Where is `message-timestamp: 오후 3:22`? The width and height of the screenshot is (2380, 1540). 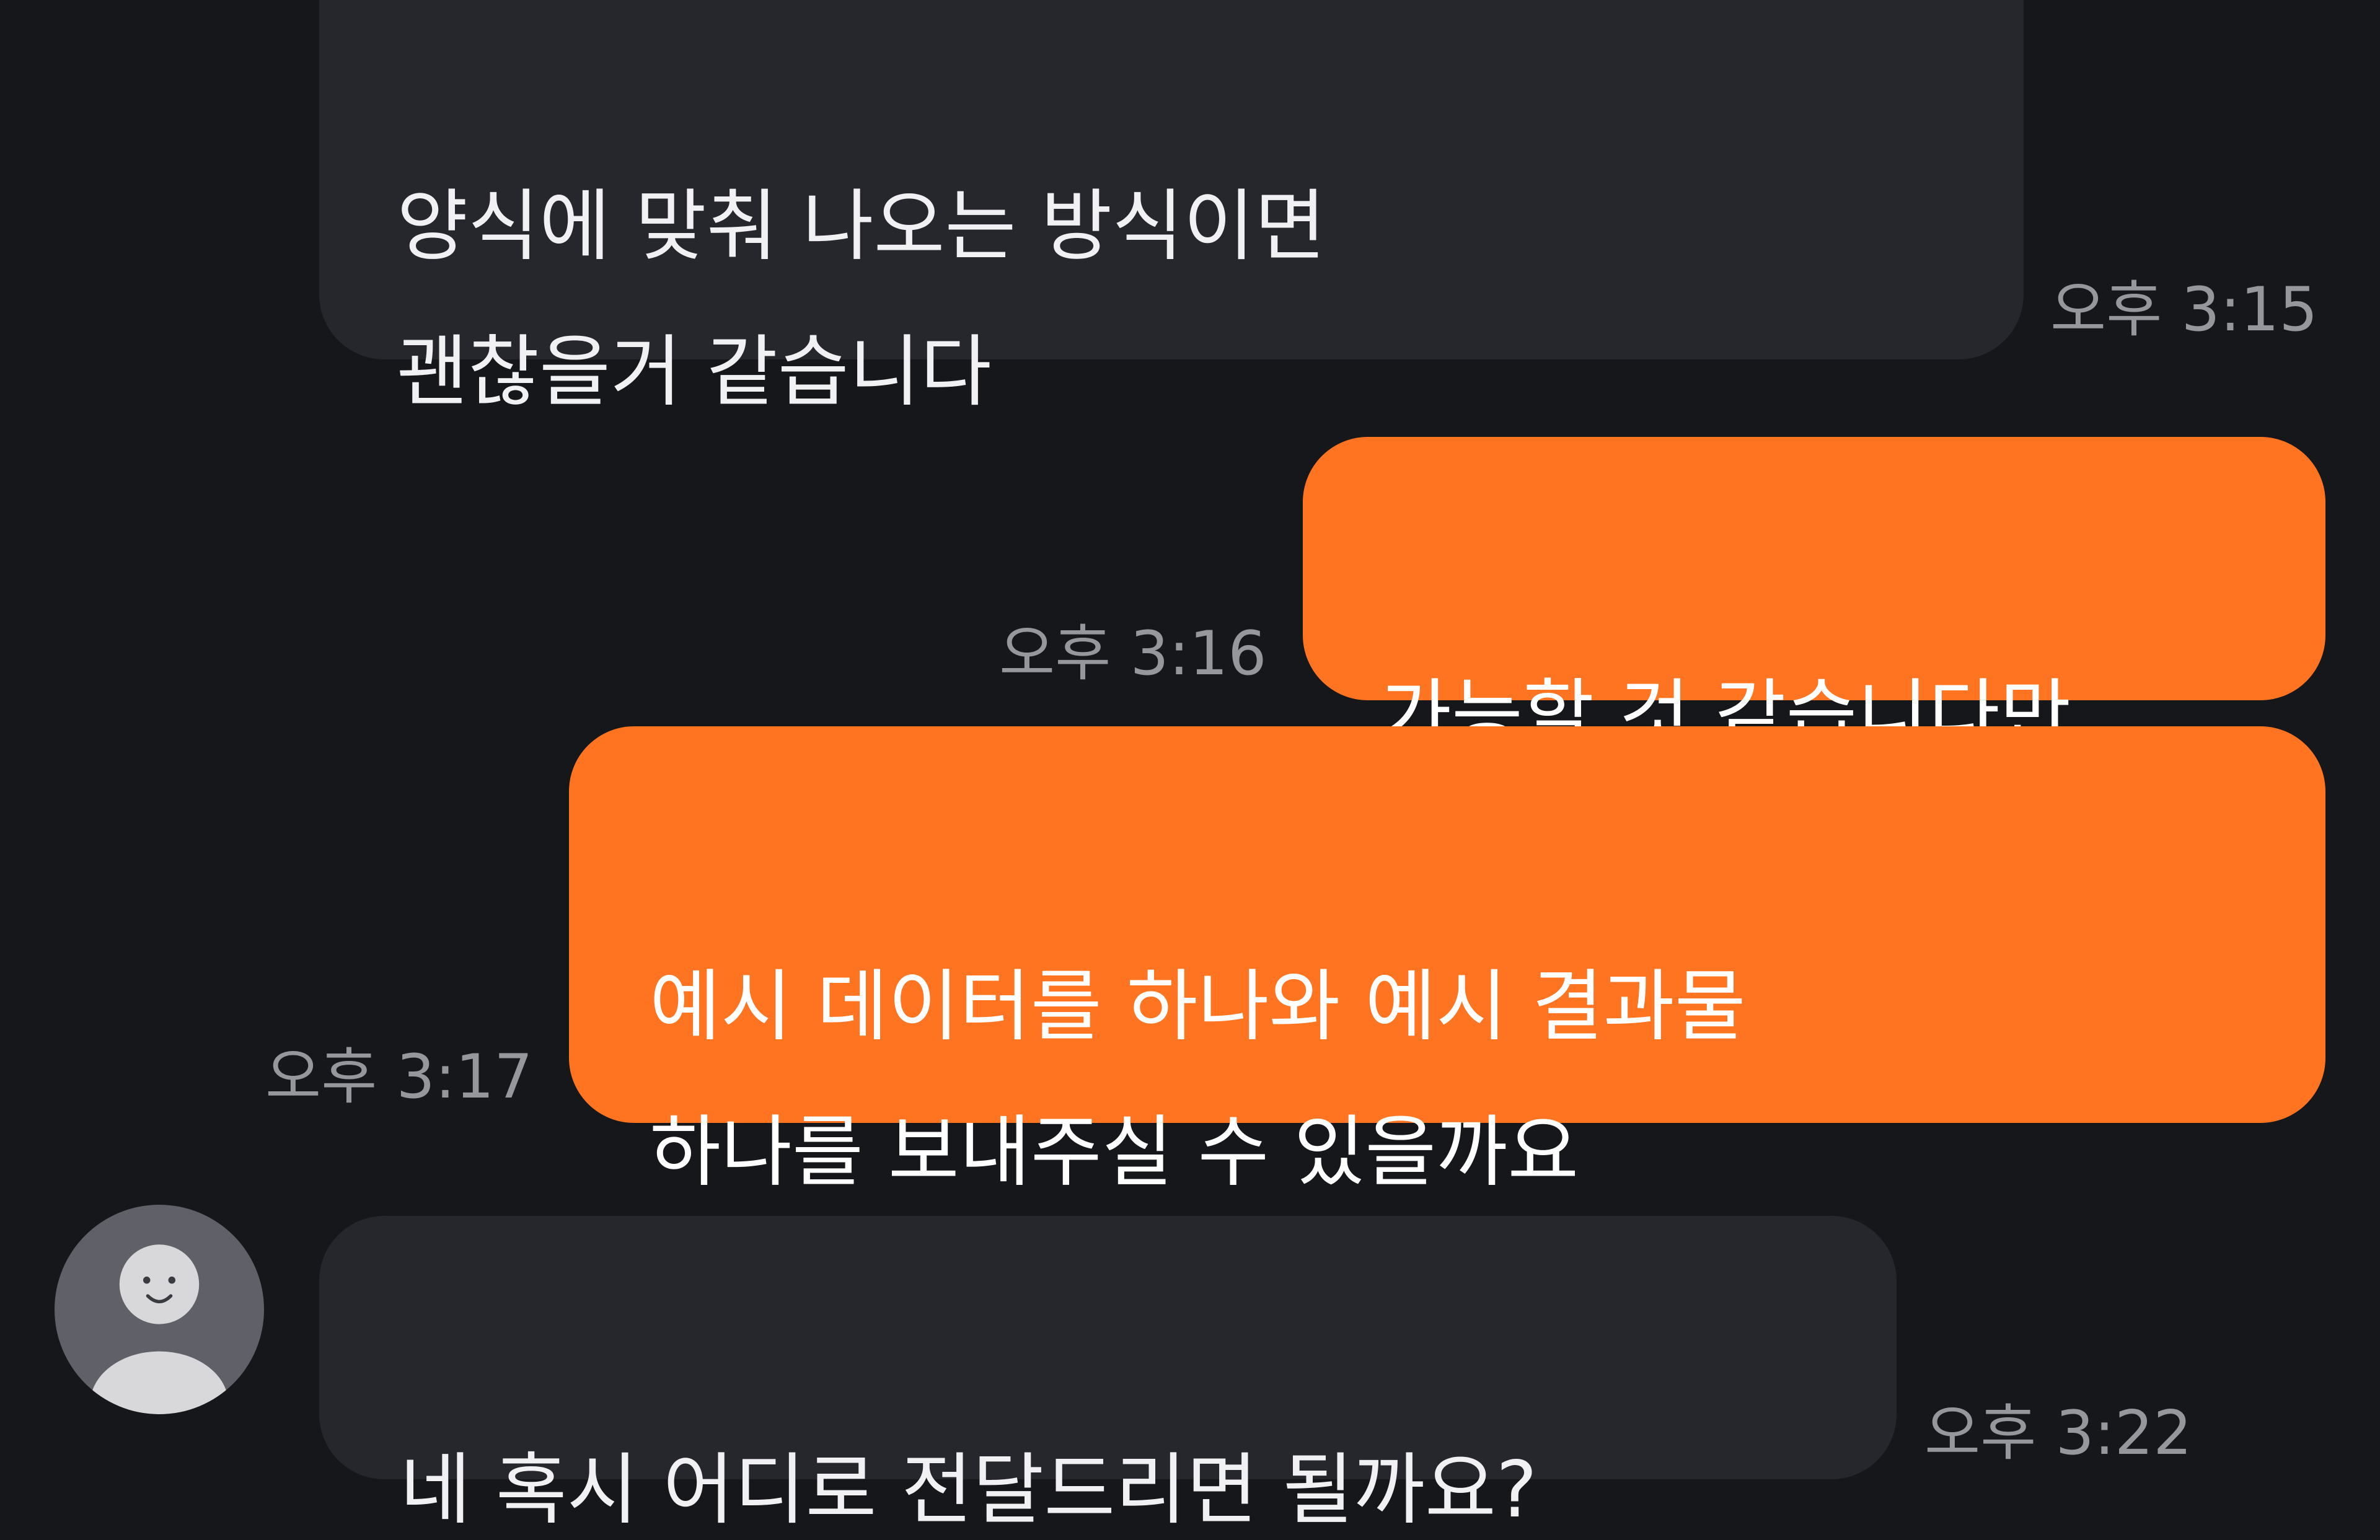
message-timestamp: 오후 3:22 is located at coordinates (2058, 1433).